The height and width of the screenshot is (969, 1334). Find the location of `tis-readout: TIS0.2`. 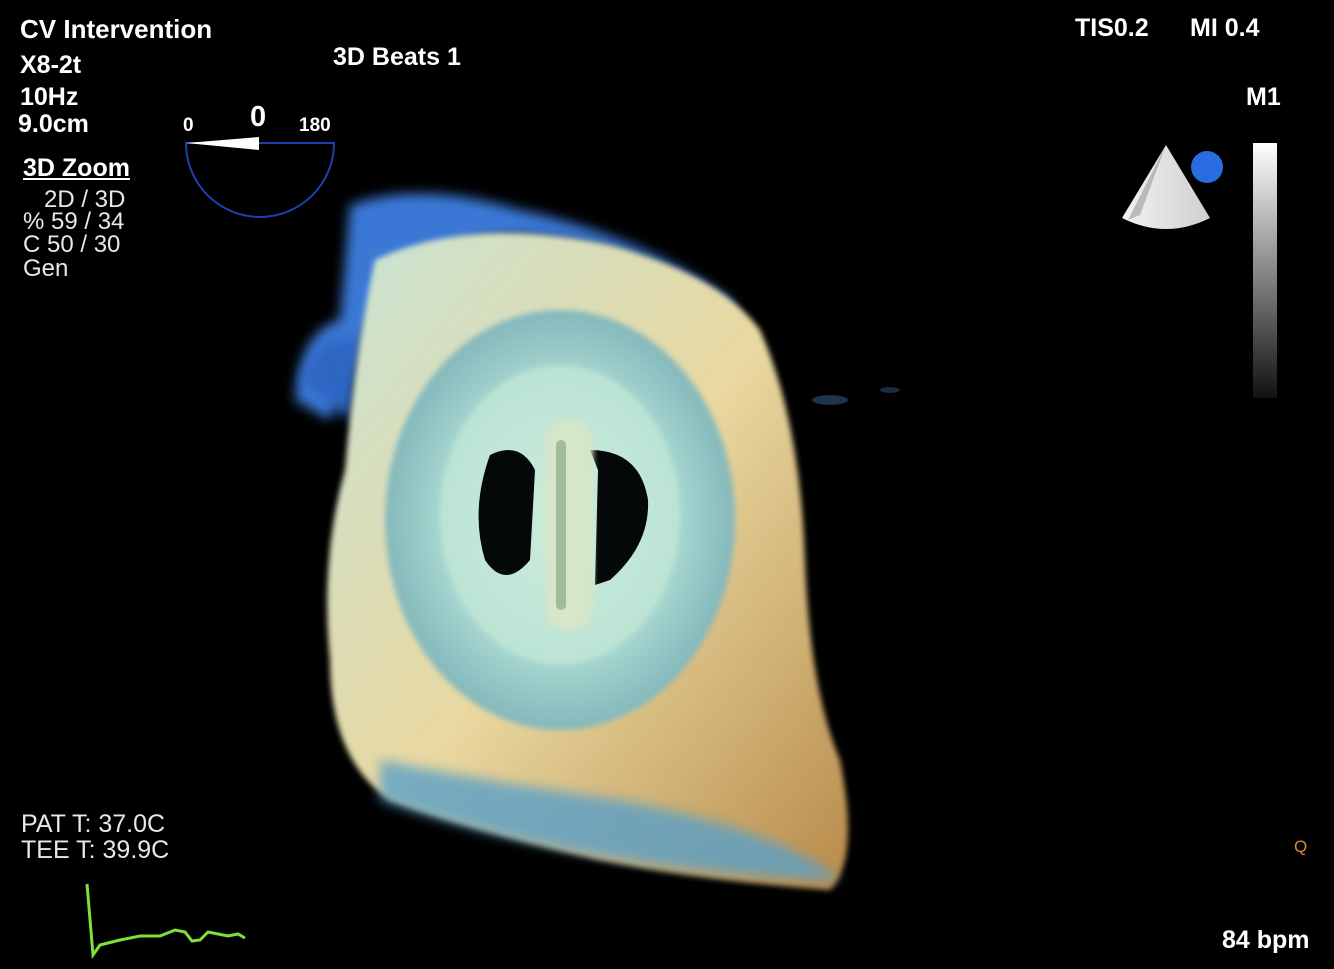

tis-readout: TIS0.2 is located at coordinates (1112, 28).